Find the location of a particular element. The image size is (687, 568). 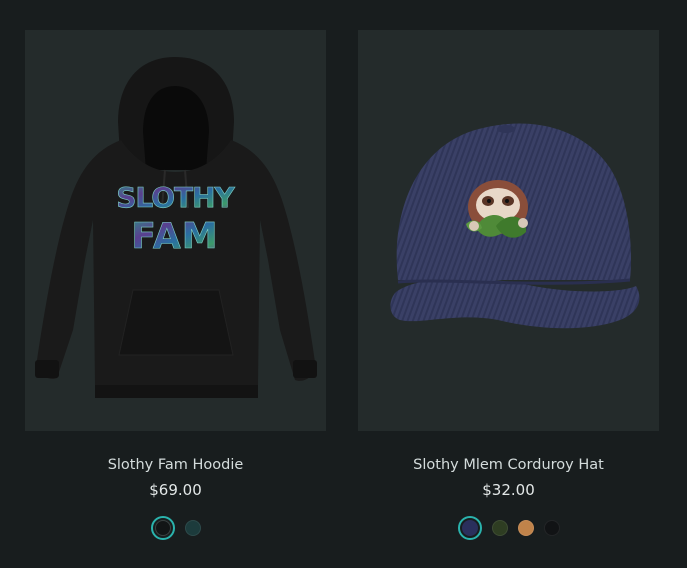

product-price-hat: $32.00 is located at coordinates (508, 490).